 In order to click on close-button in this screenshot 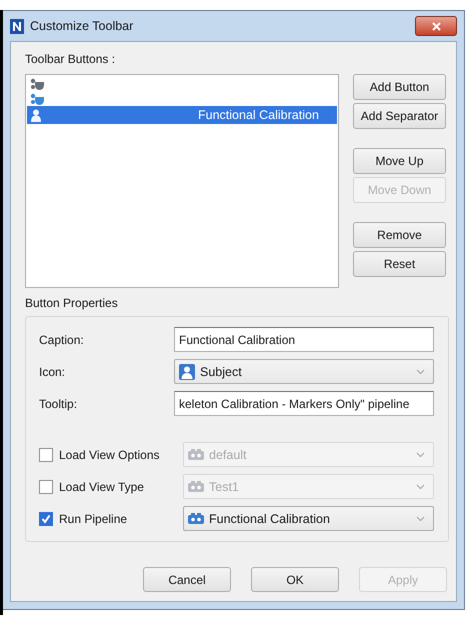, I will do `click(436, 26)`.